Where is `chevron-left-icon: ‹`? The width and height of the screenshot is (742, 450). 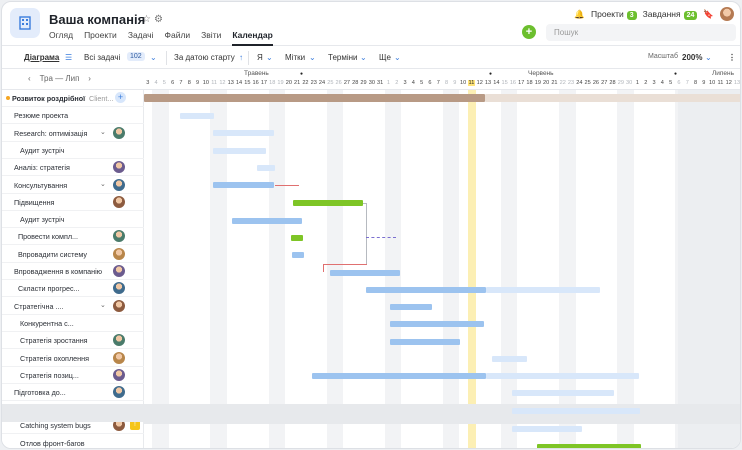
chevron-left-icon: ‹ is located at coordinates (29, 78).